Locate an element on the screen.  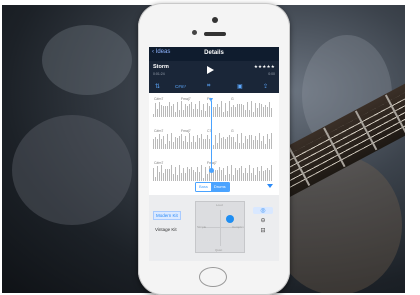
background-light is located at coordinates (87, 60).